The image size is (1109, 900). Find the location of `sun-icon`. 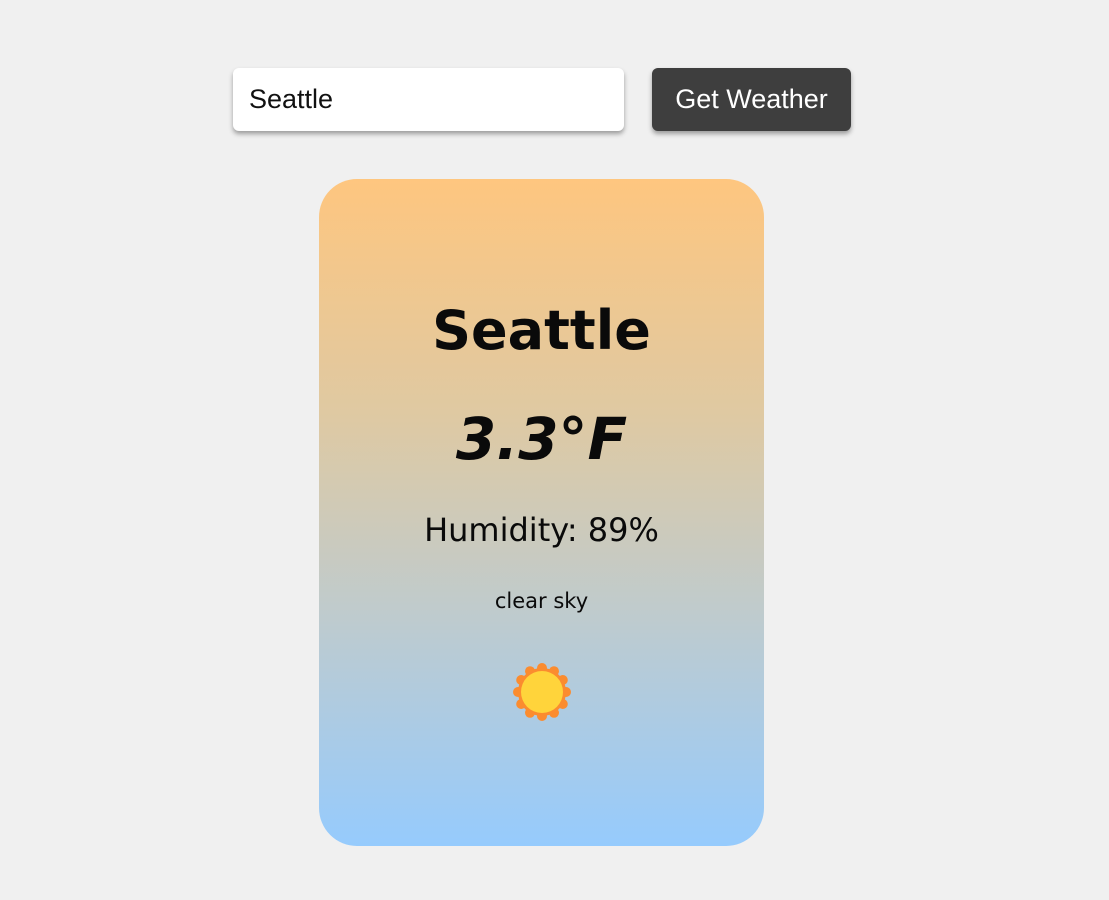

sun-icon is located at coordinates (542, 692).